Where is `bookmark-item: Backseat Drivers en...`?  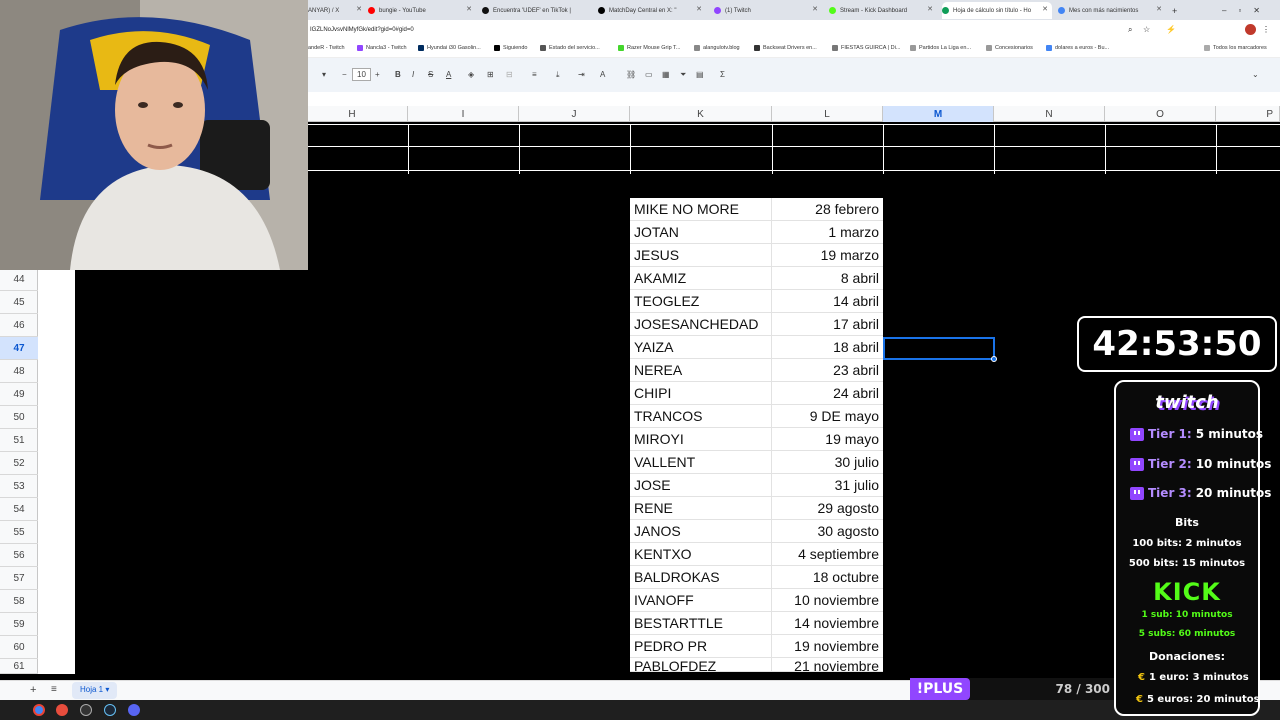 bookmark-item: Backseat Drivers en... is located at coordinates (785, 48).